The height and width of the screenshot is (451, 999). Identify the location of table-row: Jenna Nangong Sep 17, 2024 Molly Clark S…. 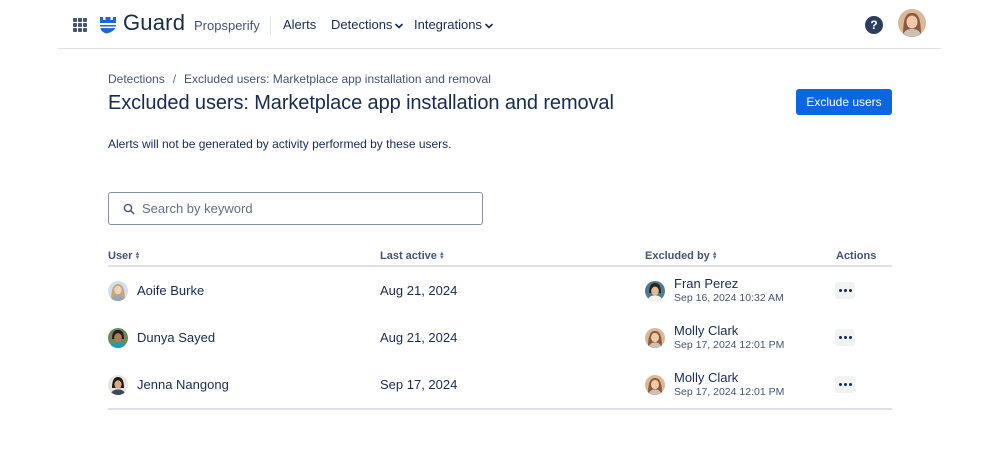
(500, 384).